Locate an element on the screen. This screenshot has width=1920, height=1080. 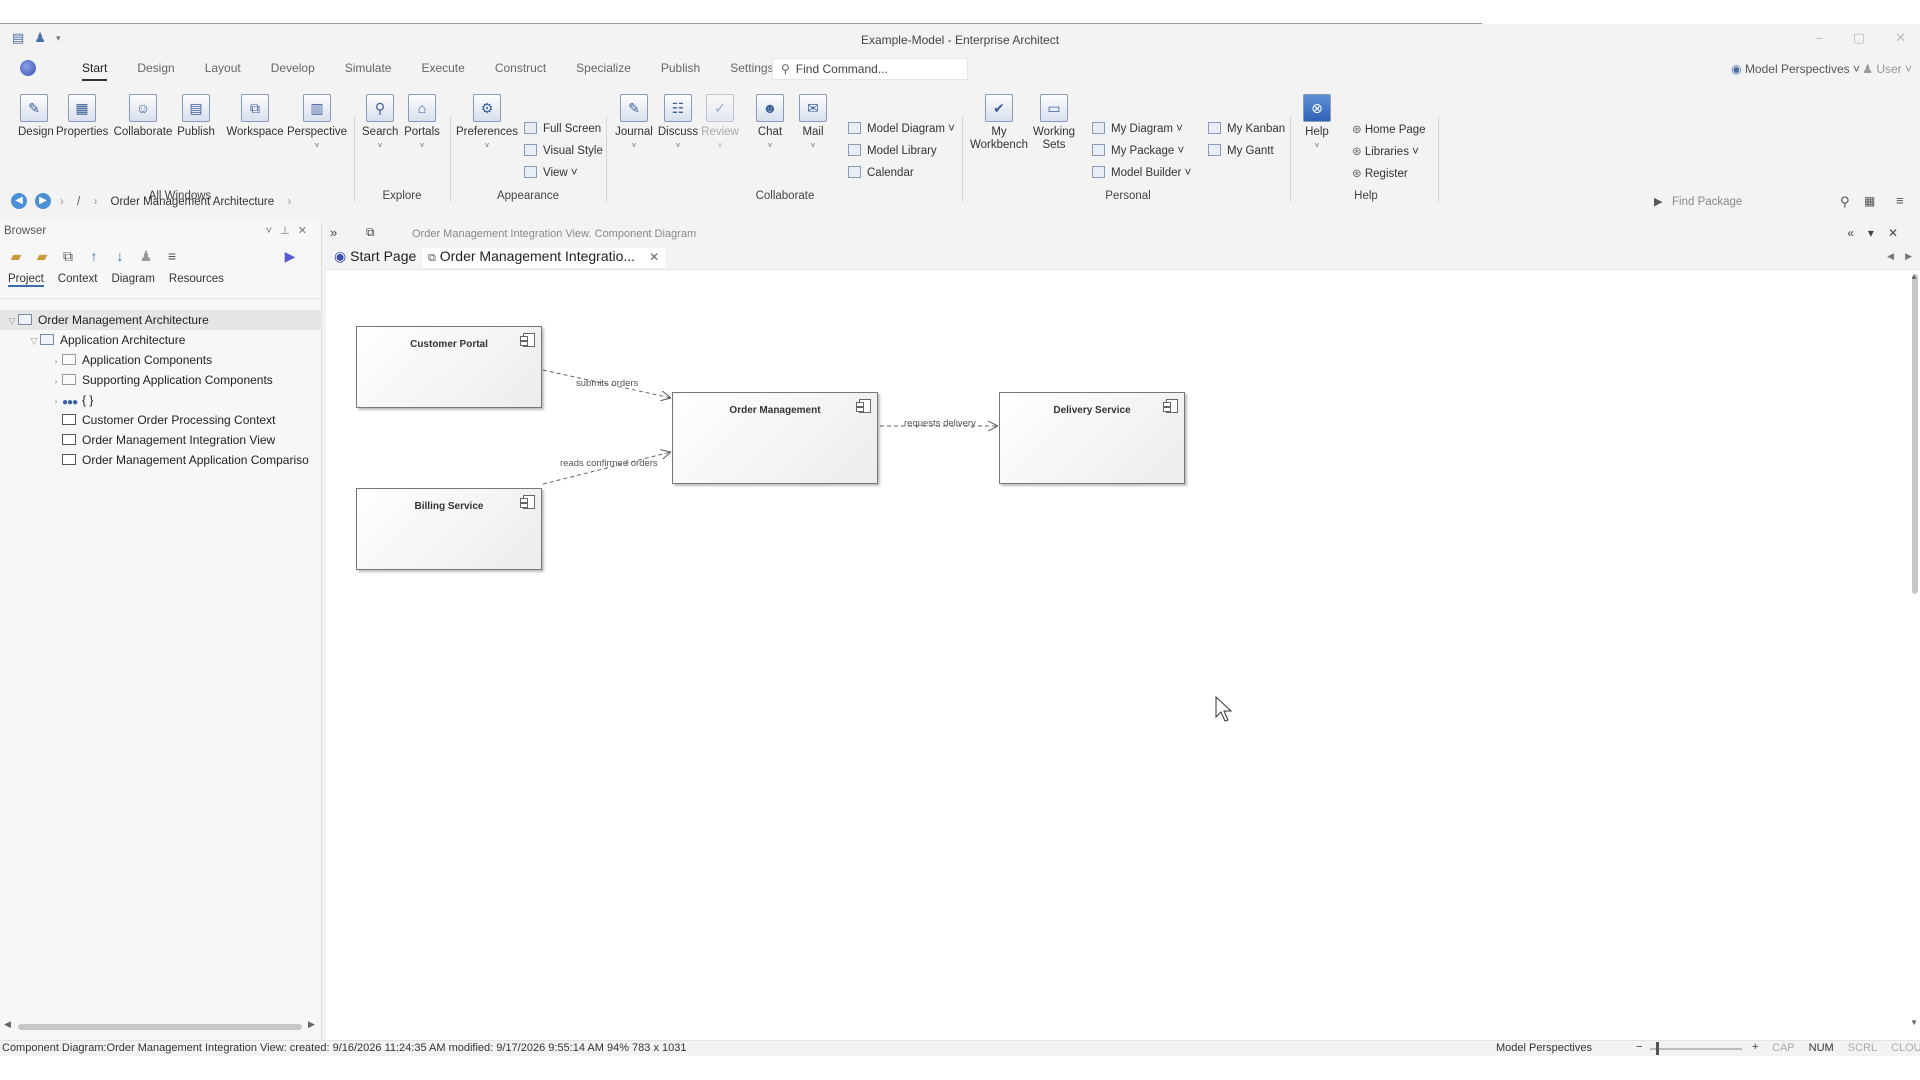
my-package-button: My Package ˅ is located at coordinates (1138, 150).